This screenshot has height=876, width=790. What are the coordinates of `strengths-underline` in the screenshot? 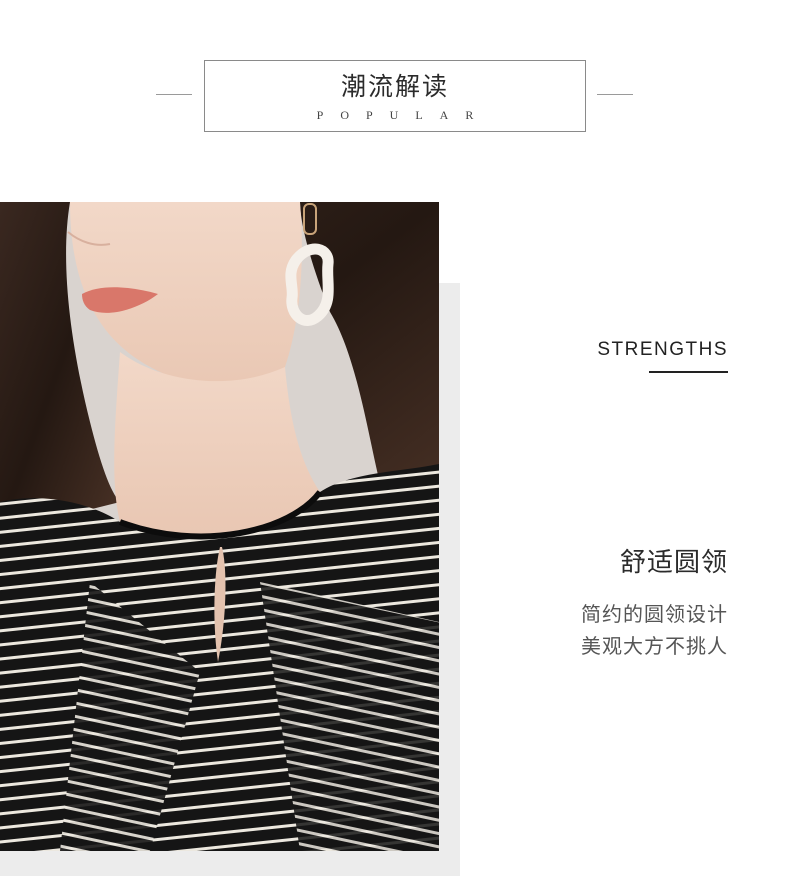 It's located at (688, 372).